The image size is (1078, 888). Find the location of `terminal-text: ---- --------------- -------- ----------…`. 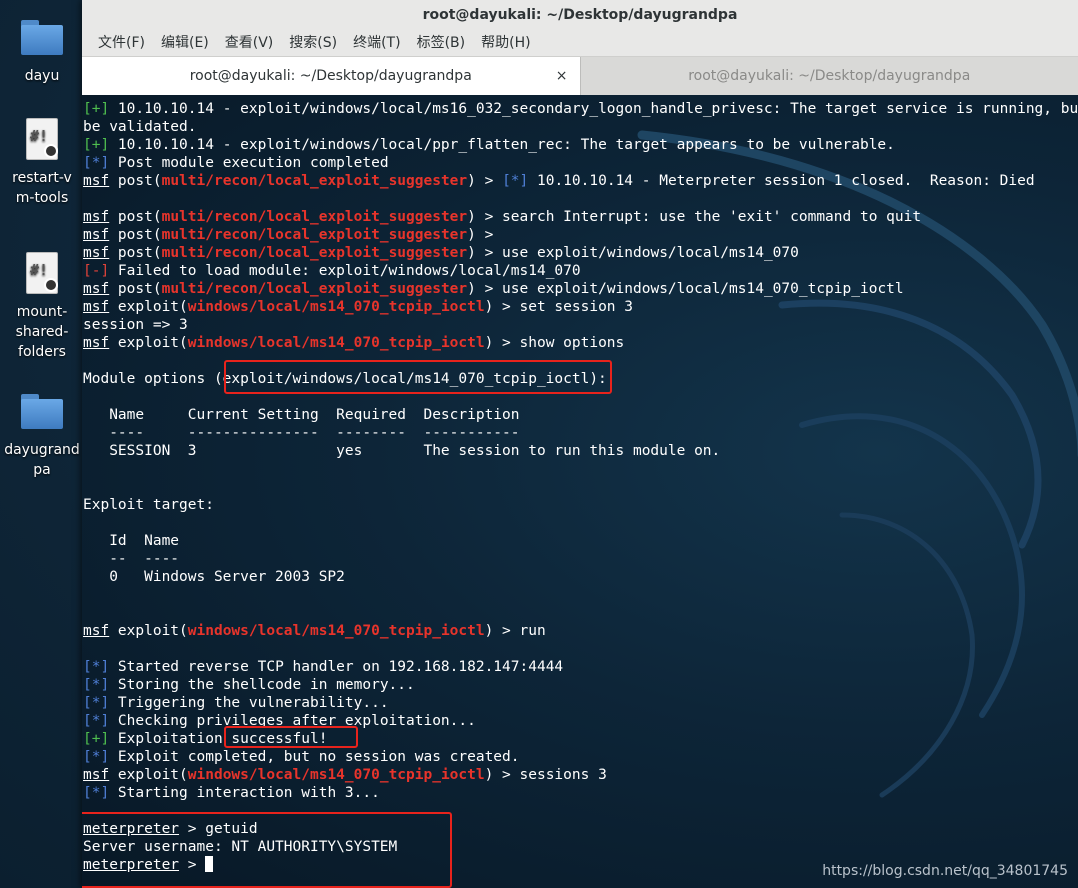

terminal-text: ---- --------------- -------- ----------… is located at coordinates (301, 433).